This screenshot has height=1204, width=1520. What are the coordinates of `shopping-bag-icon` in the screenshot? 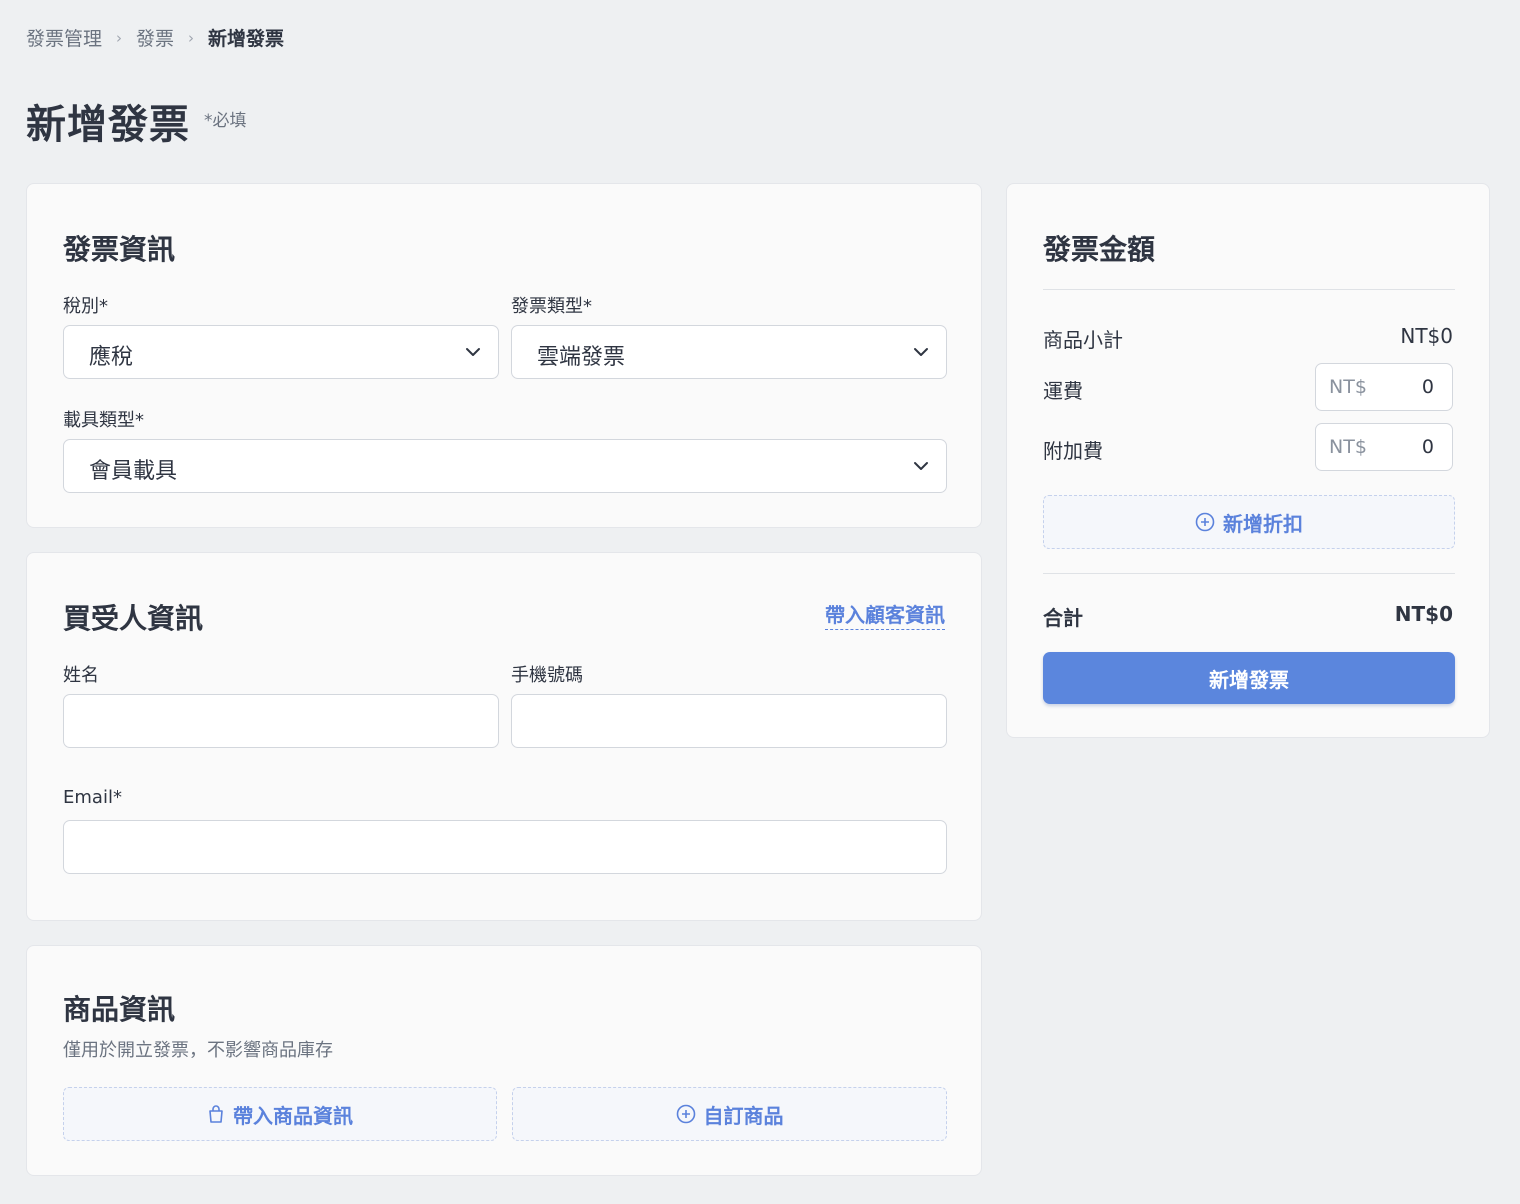 It's located at (216, 1114).